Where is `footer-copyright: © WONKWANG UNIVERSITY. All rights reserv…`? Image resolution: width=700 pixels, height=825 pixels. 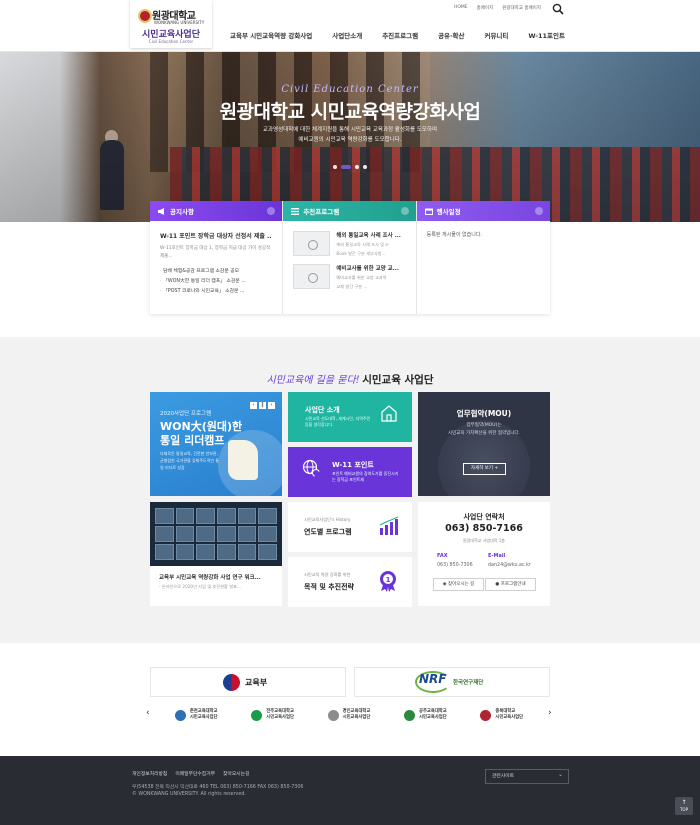
footer-copyright: © WONKWANG UNIVERSITY. All rights reserv… is located at coordinates (189, 794).